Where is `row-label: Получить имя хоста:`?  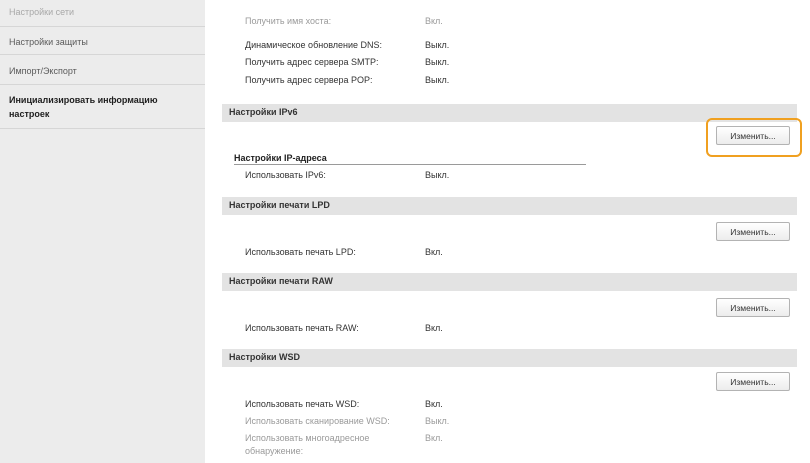 row-label: Получить имя хоста: is located at coordinates (288, 21).